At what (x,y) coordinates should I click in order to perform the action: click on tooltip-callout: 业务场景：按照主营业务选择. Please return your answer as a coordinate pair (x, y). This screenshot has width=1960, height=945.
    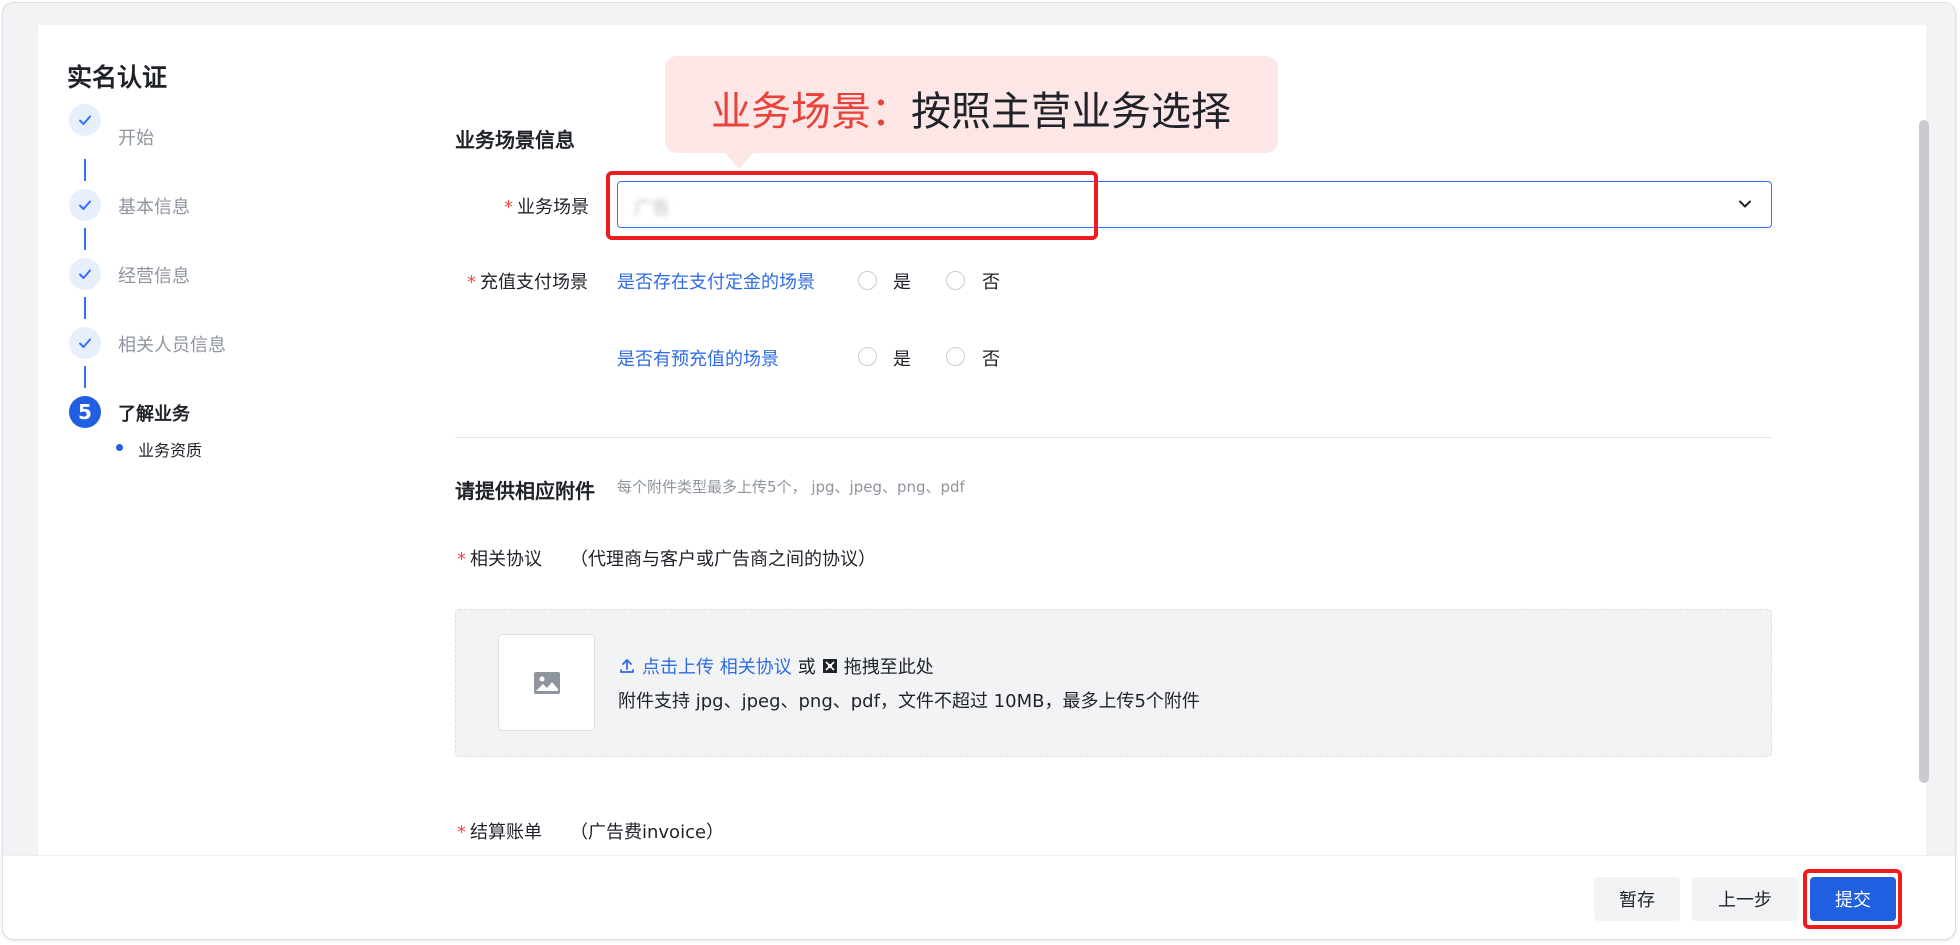
    Looking at the image, I should click on (971, 112).